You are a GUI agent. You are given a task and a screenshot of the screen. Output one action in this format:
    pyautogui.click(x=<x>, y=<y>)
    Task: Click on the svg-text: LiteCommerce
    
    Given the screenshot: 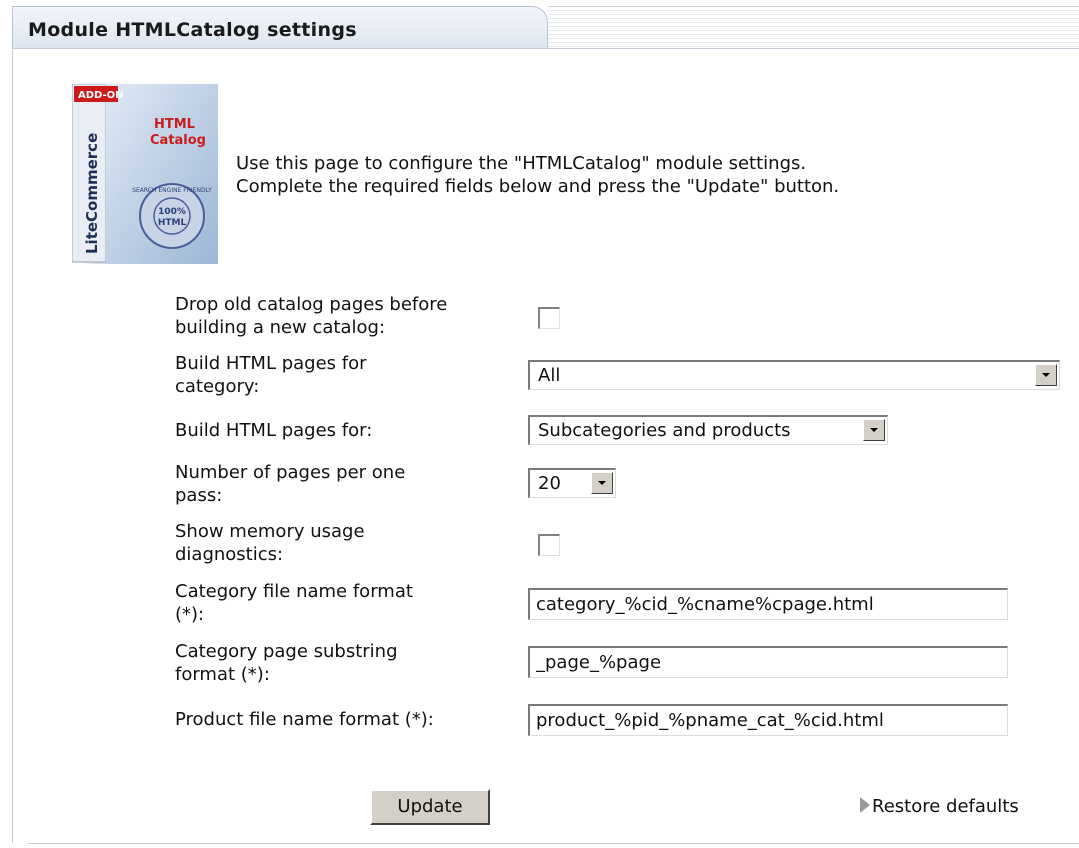 What is the action you would take?
    pyautogui.click(x=92, y=193)
    